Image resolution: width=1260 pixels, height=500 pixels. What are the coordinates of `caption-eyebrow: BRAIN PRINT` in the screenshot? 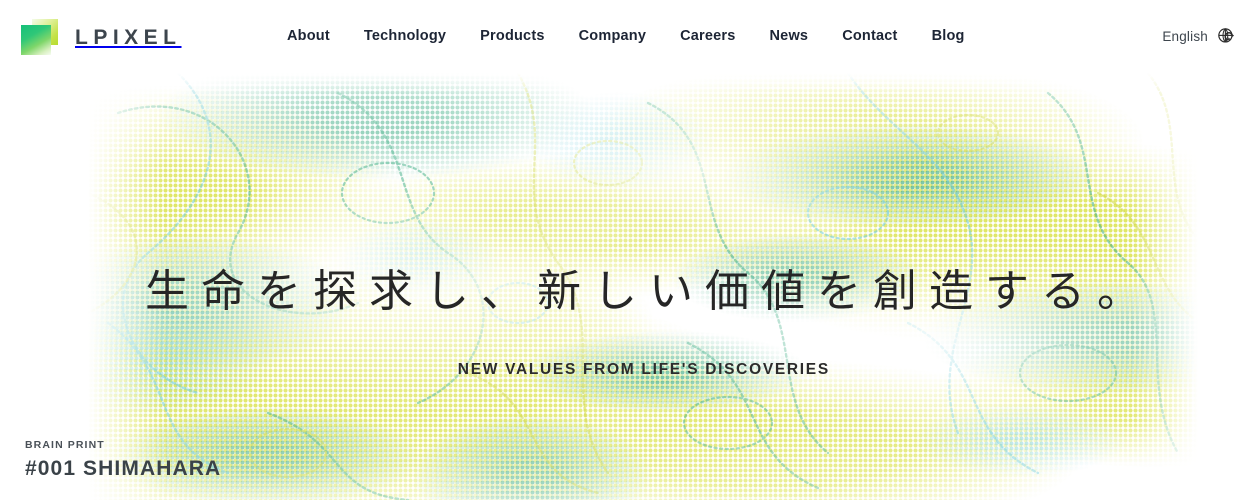 It's located at (65, 445).